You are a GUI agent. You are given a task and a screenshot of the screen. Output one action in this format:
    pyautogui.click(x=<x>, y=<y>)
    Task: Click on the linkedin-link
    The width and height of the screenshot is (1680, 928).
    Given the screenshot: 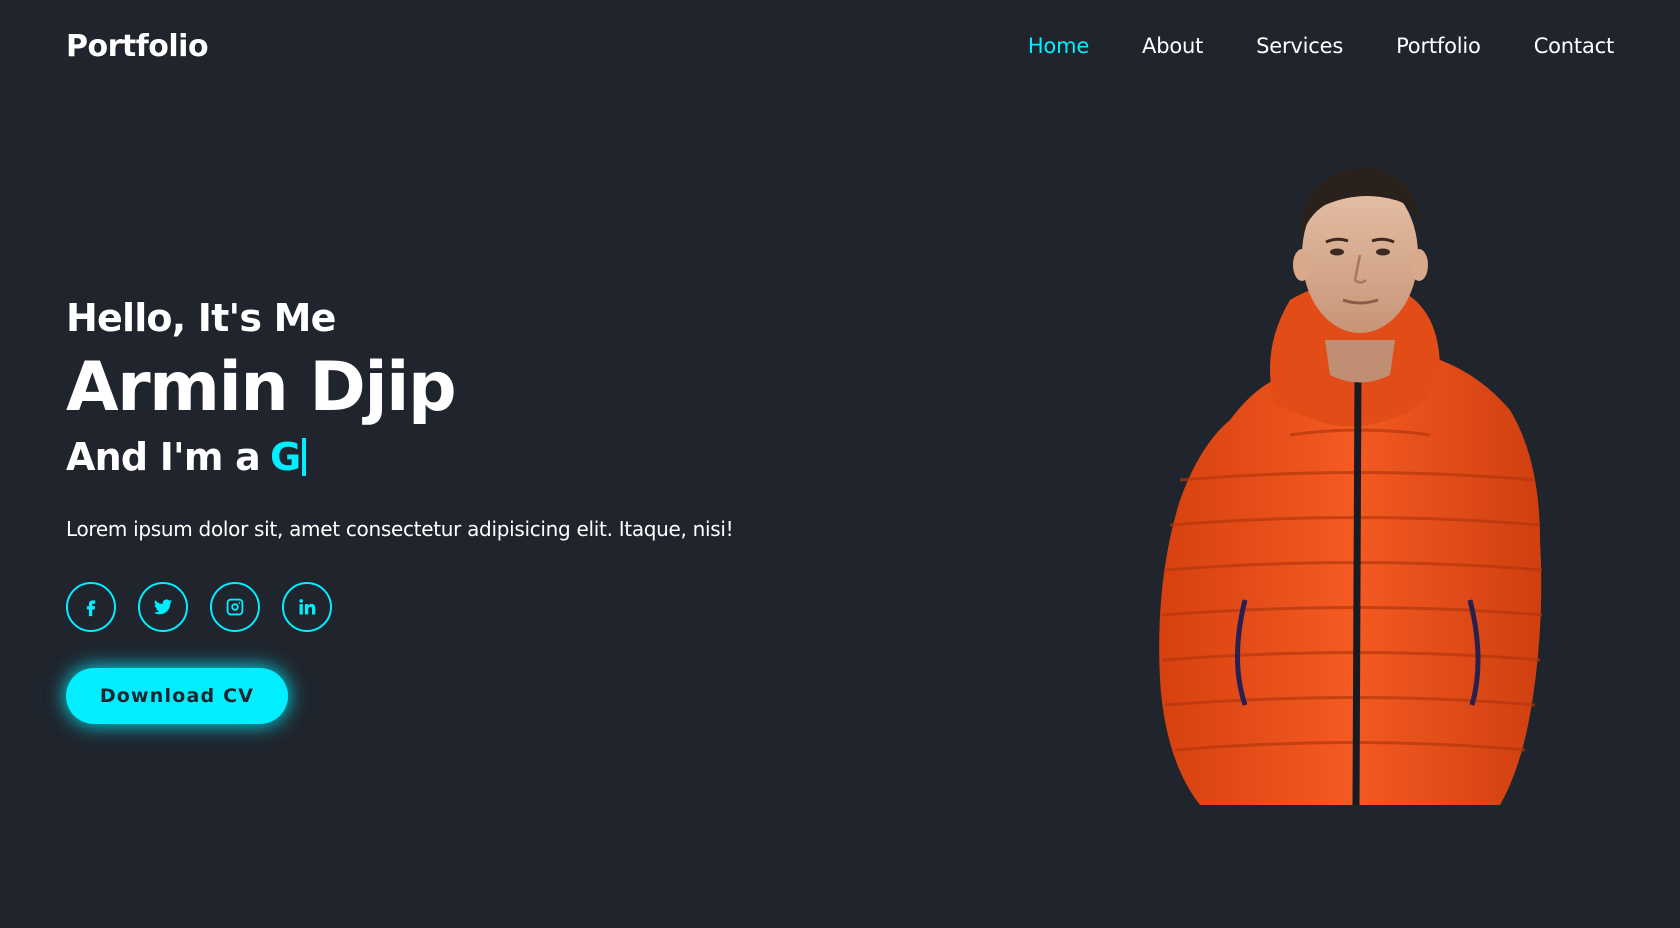 What is the action you would take?
    pyautogui.click(x=307, y=607)
    